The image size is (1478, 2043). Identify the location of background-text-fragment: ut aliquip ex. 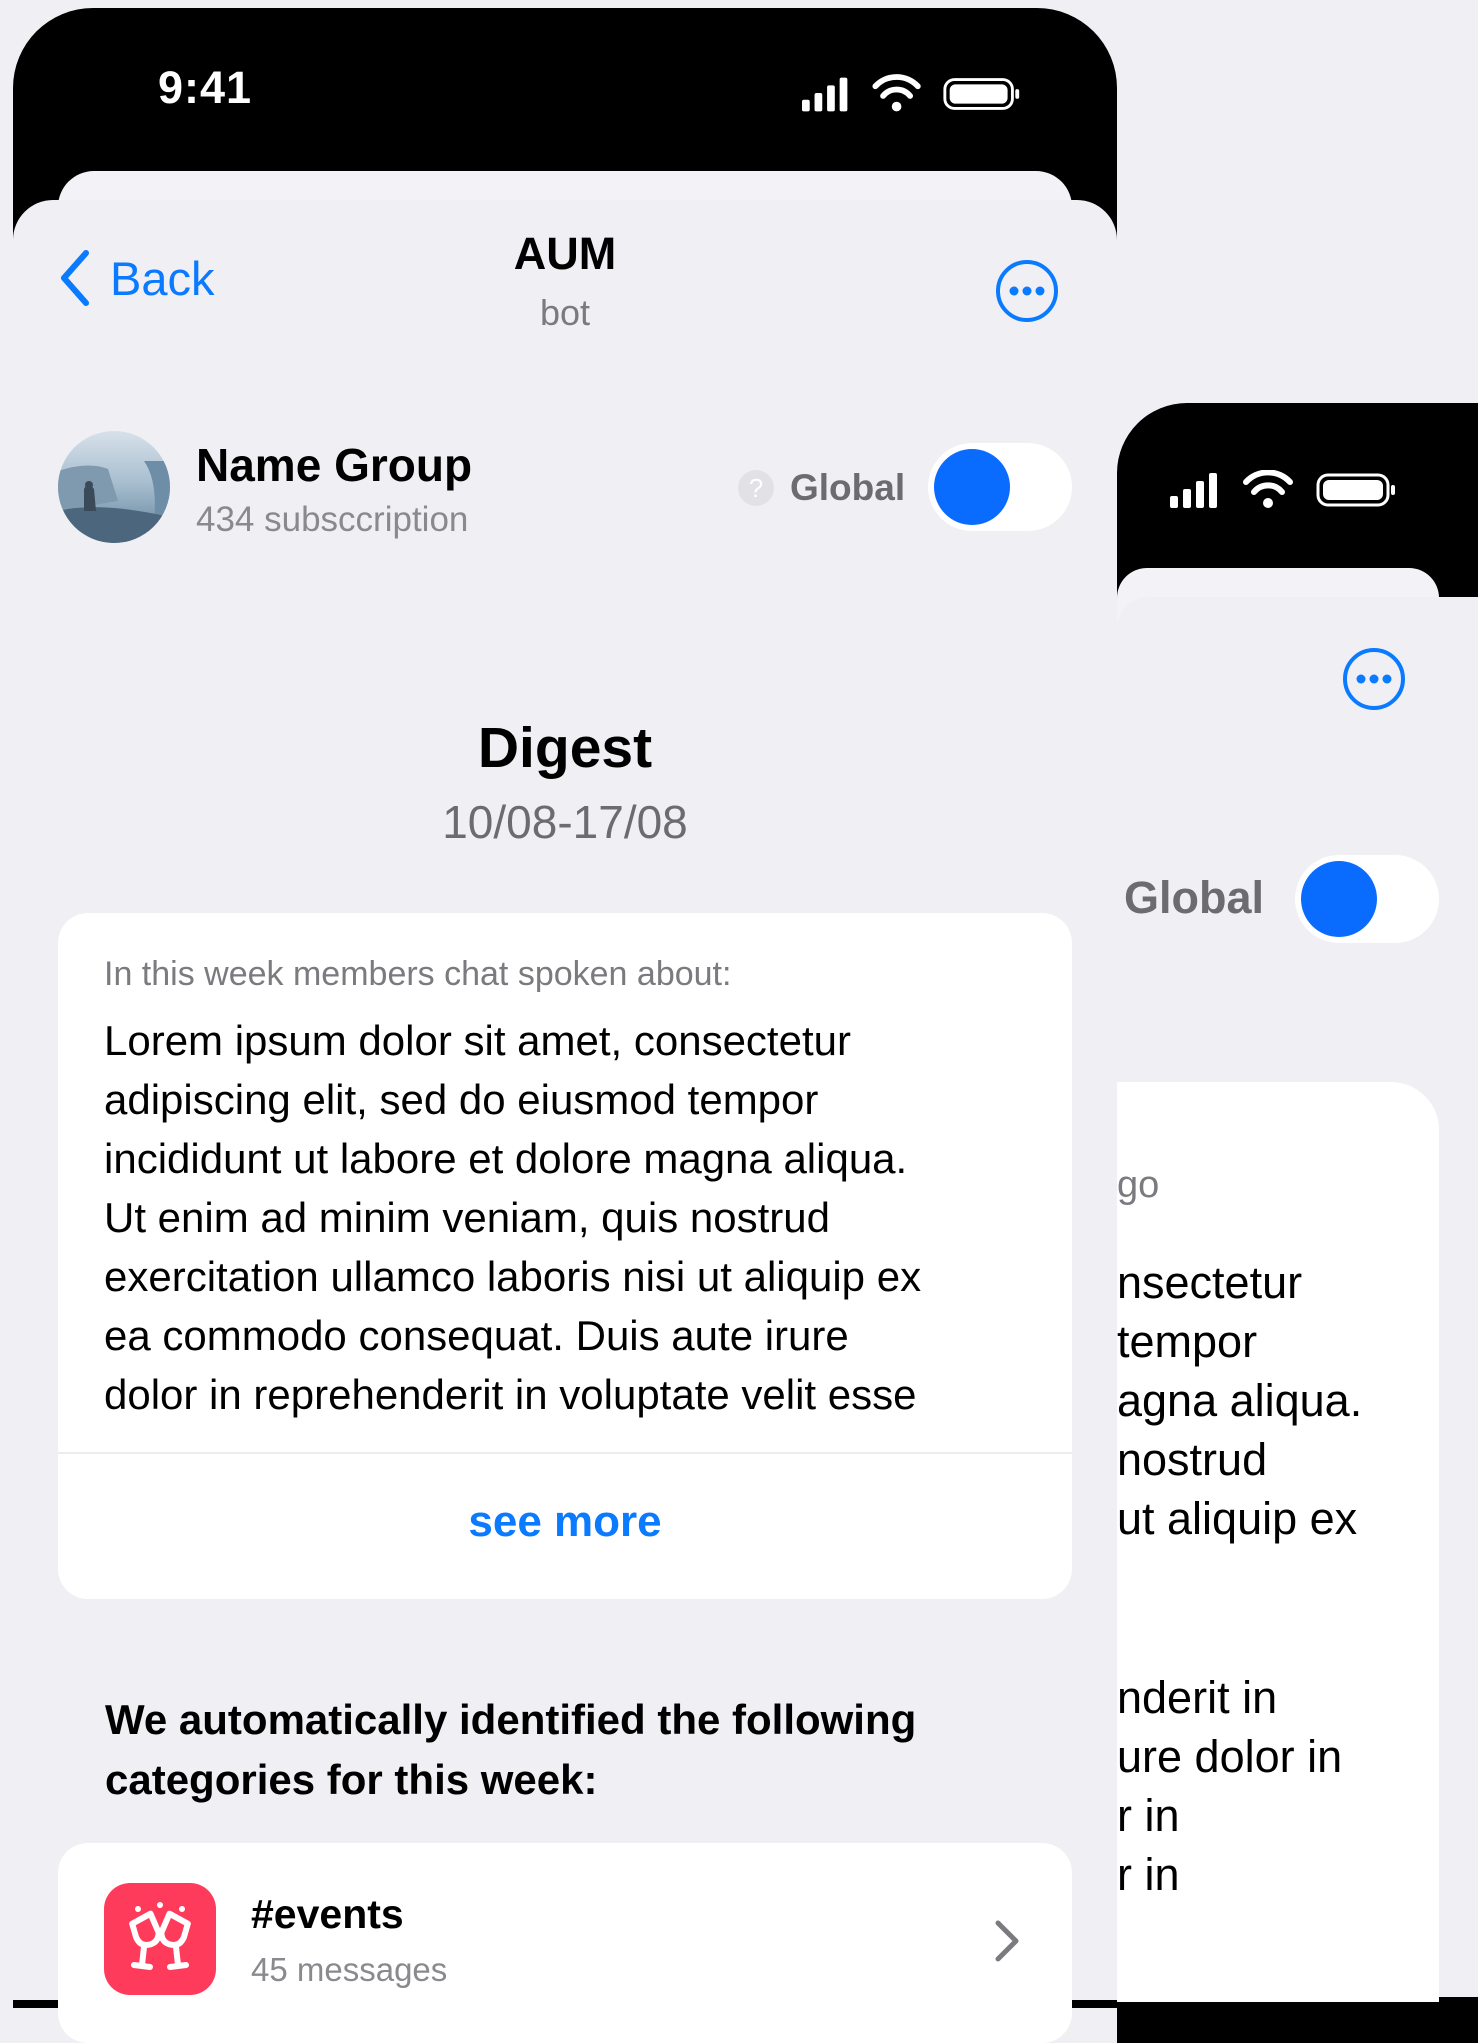
(1237, 1518).